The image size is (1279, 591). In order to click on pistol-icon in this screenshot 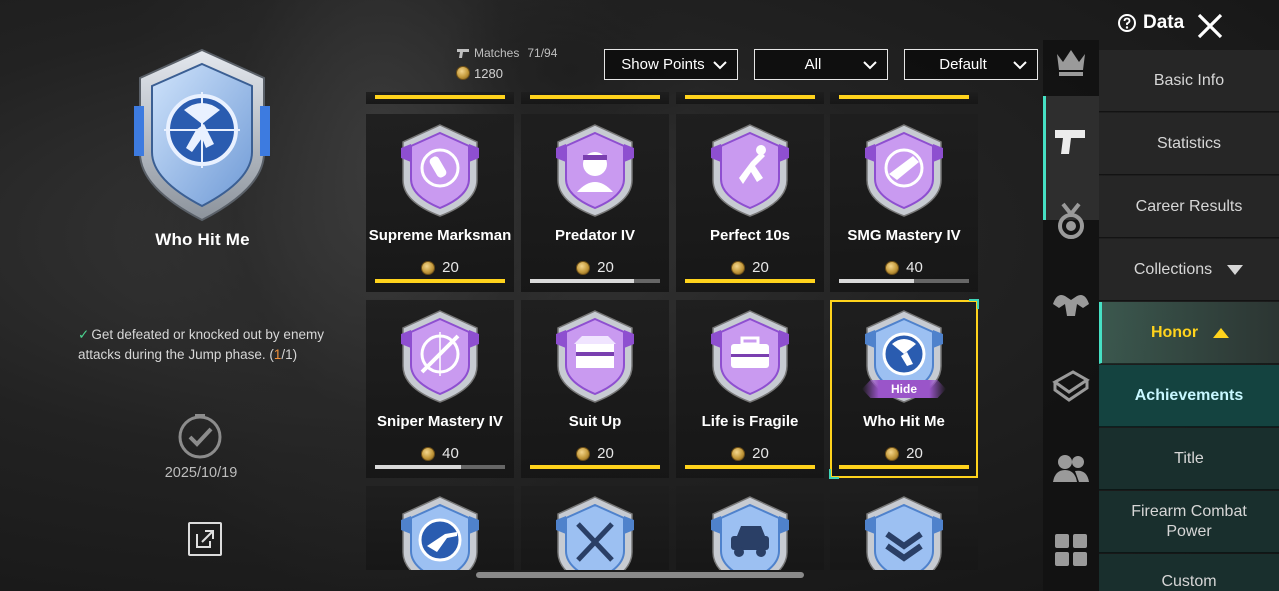, I will do `click(1071, 140)`.